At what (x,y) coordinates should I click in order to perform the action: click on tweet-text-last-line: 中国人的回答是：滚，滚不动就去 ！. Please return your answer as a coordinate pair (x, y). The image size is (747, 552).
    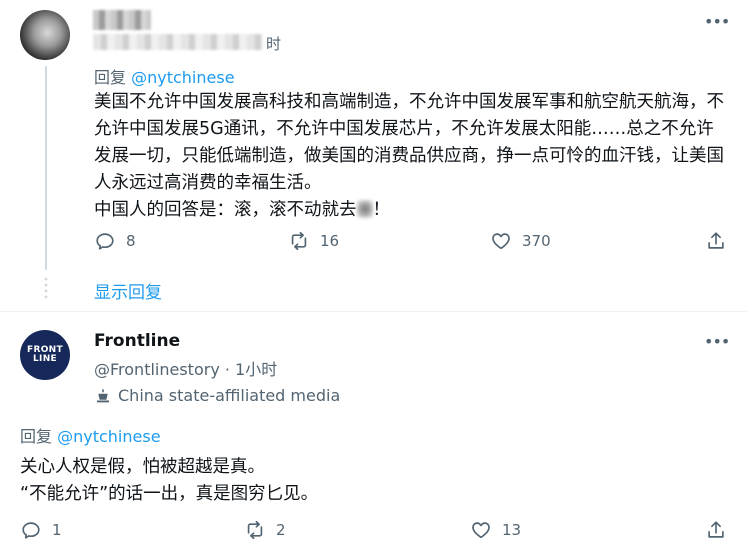
    Looking at the image, I should click on (409, 210).